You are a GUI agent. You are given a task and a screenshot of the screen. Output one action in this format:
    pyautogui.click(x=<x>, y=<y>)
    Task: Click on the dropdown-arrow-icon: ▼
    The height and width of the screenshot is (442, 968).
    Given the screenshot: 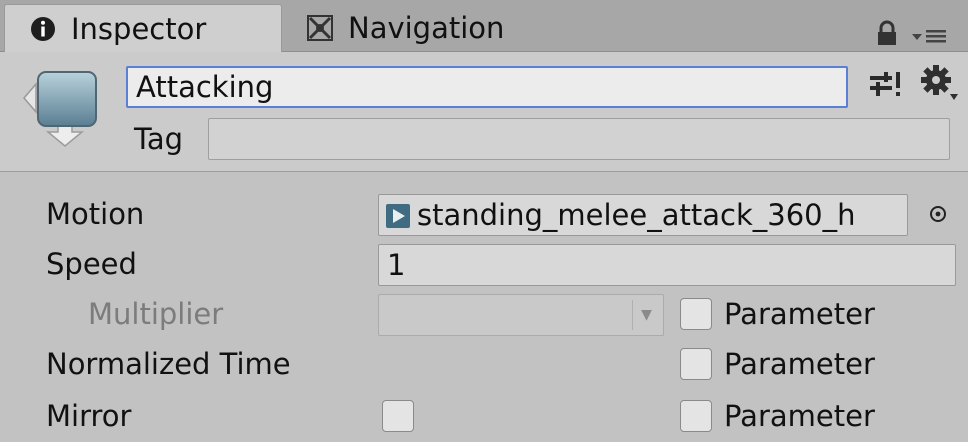 What is the action you would take?
    pyautogui.click(x=646, y=315)
    